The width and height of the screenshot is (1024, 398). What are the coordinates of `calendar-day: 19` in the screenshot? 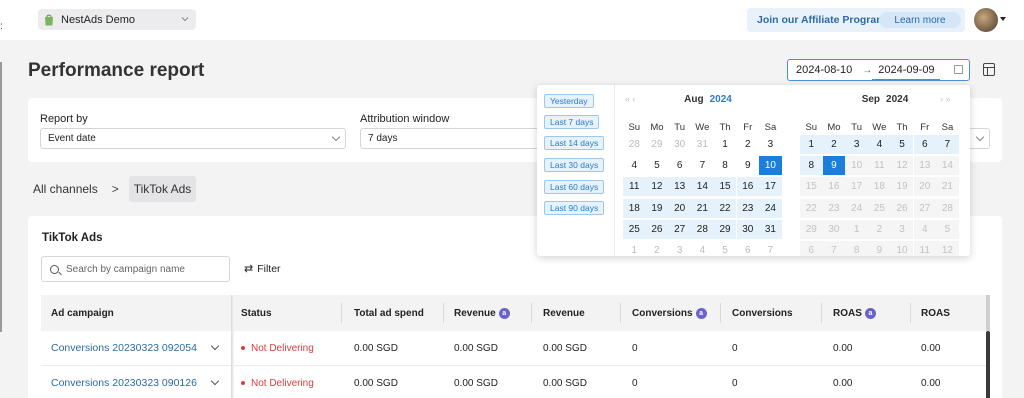 It's located at (657, 208).